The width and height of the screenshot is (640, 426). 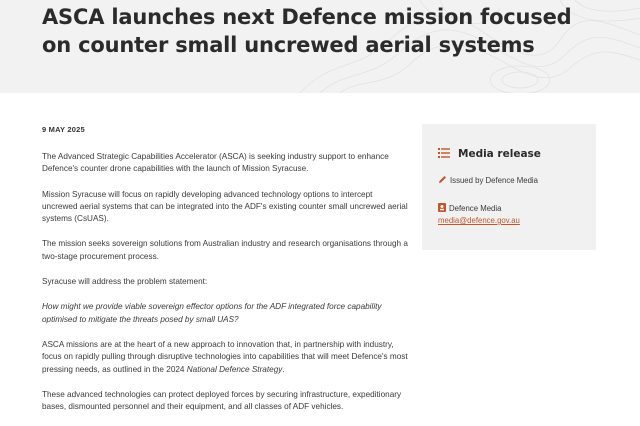 What do you see at coordinates (479, 220) in the screenshot?
I see `contact-email-link: media@defence.gov.au` at bounding box center [479, 220].